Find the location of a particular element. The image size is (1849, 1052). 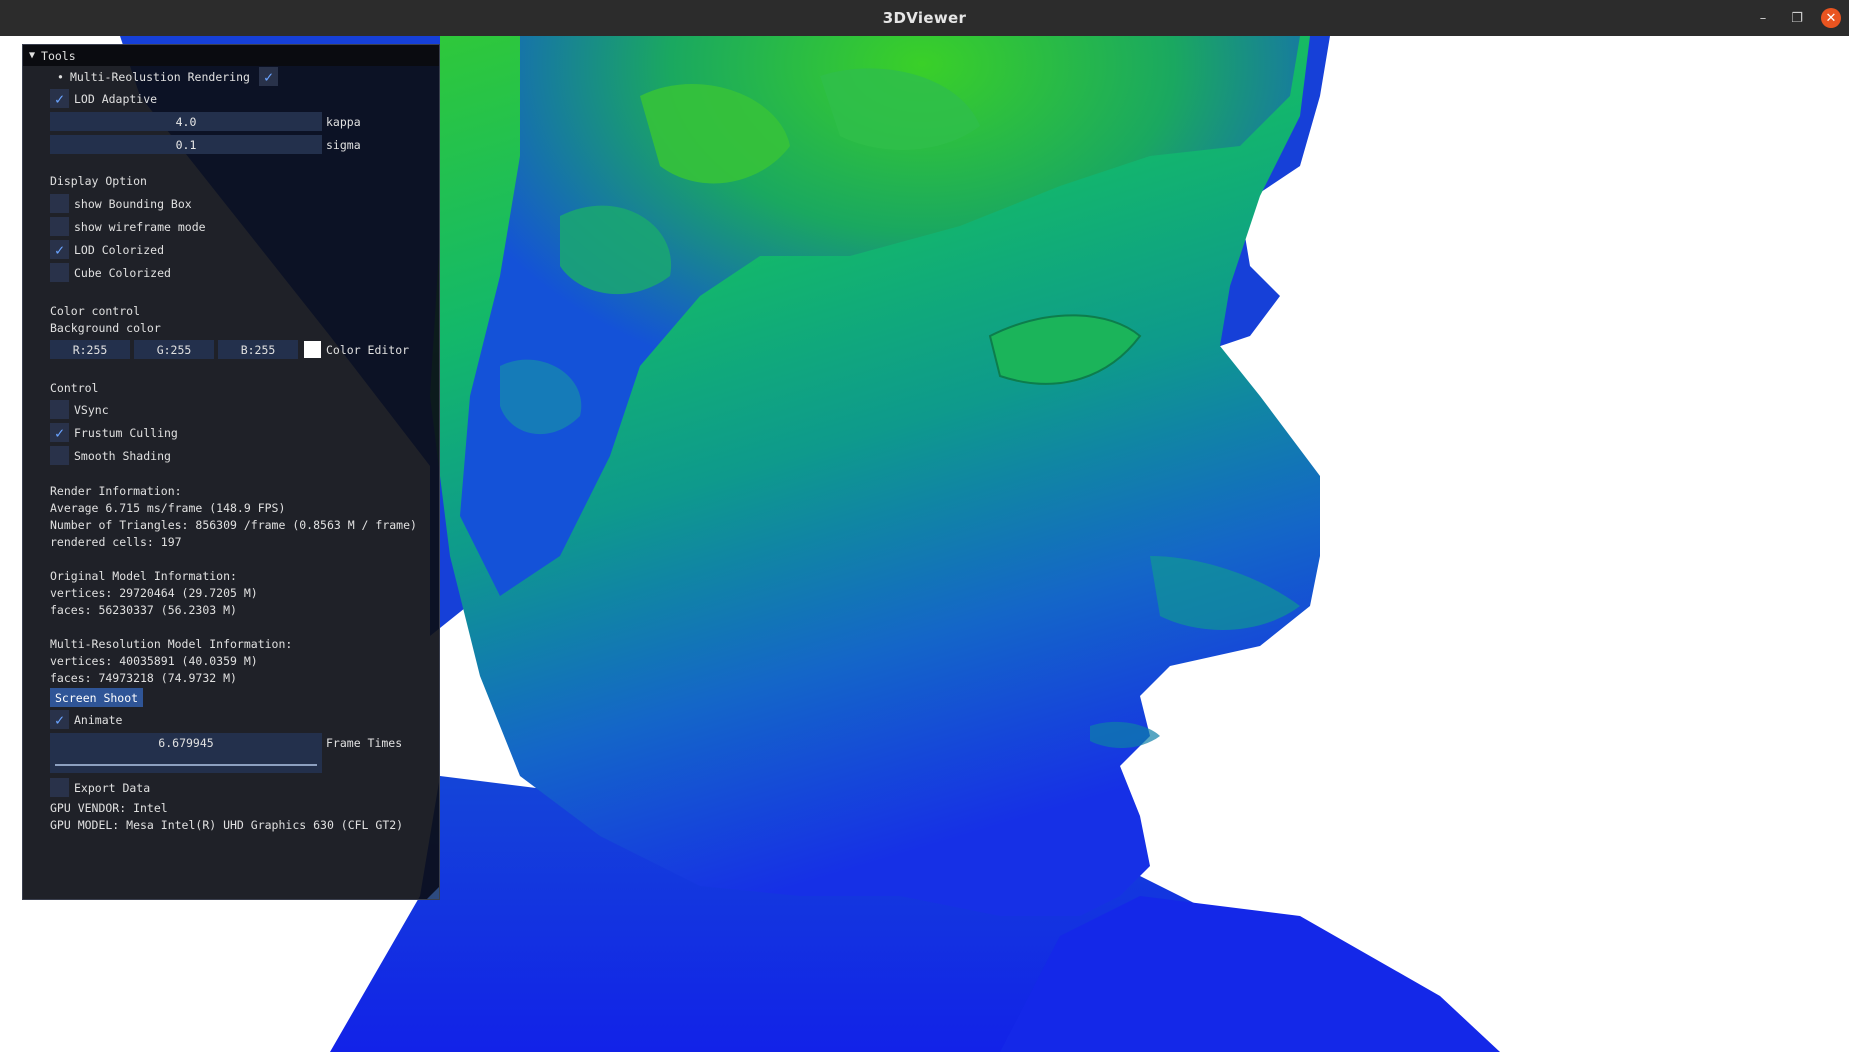

original-model-heading: Original Model Information: is located at coordinates (143, 576).